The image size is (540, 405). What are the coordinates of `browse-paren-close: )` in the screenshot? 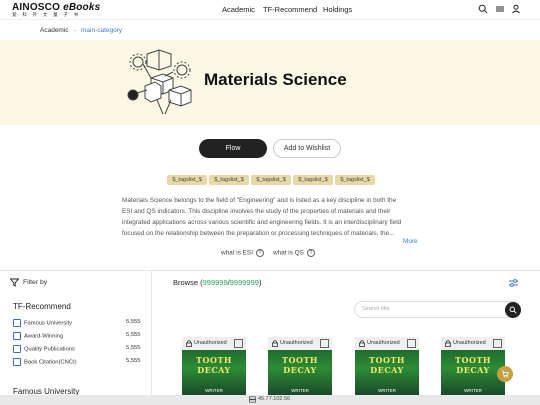 It's located at (260, 282).